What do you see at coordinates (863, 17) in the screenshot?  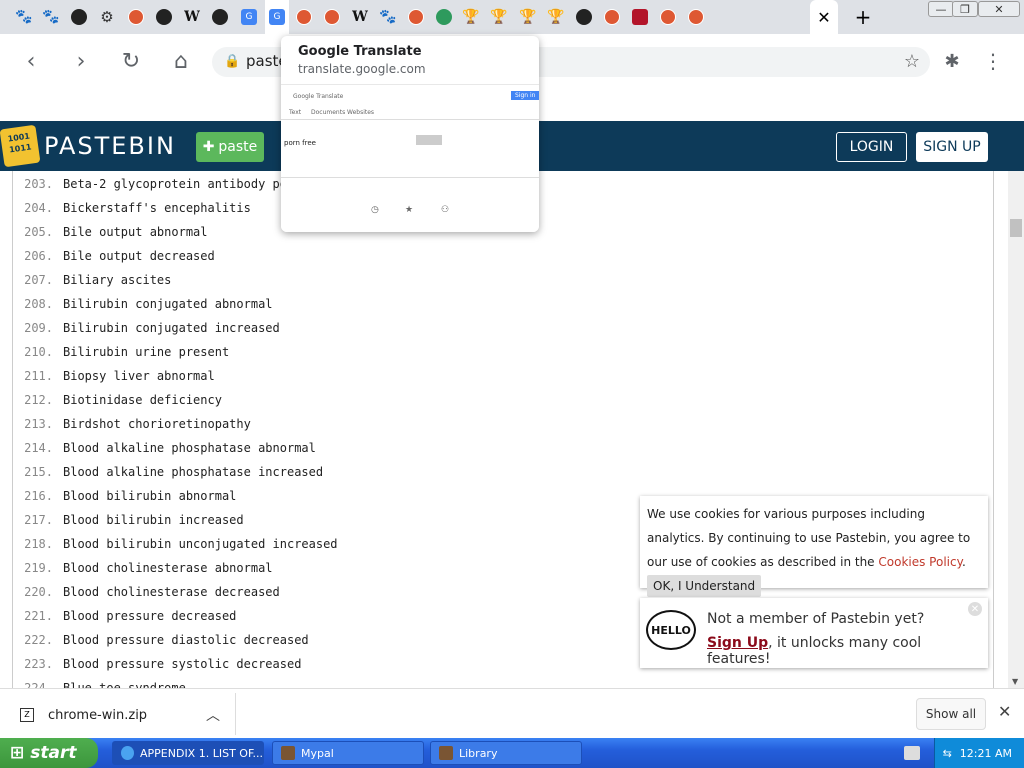 I see `new-tab-button: +` at bounding box center [863, 17].